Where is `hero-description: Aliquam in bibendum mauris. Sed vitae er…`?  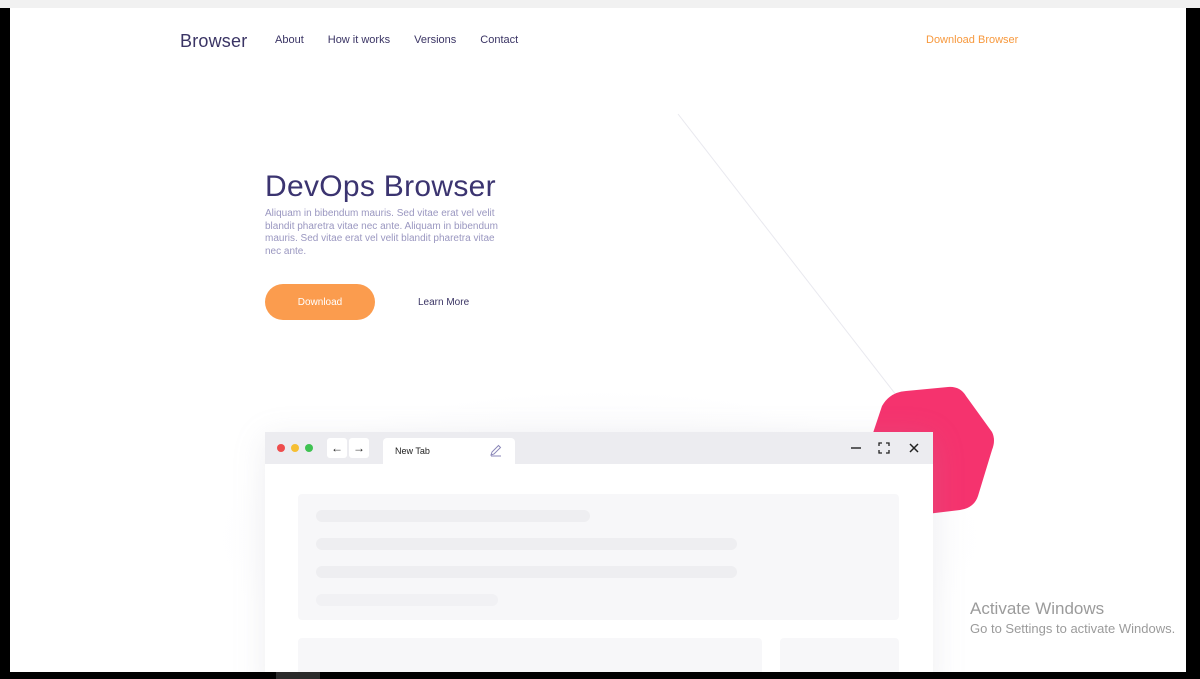 hero-description: Aliquam in bibendum mauris. Sed vitae er… is located at coordinates (381, 232).